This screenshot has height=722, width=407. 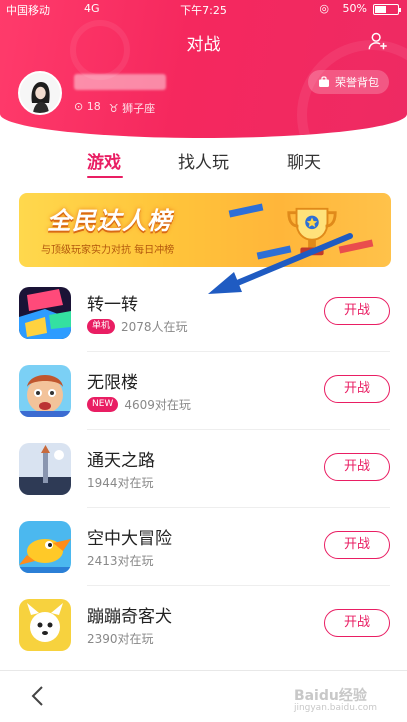 I want to click on game-name: 无限楼, so click(x=112, y=383).